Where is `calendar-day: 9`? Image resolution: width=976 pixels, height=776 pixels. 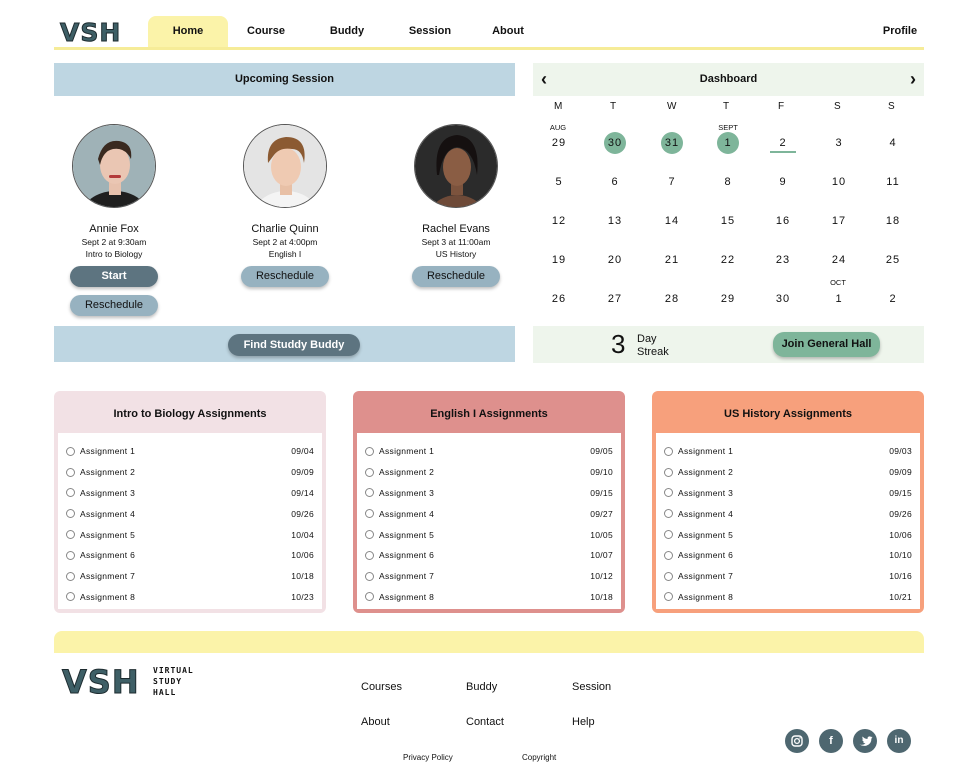
calendar-day: 9 is located at coordinates (783, 182).